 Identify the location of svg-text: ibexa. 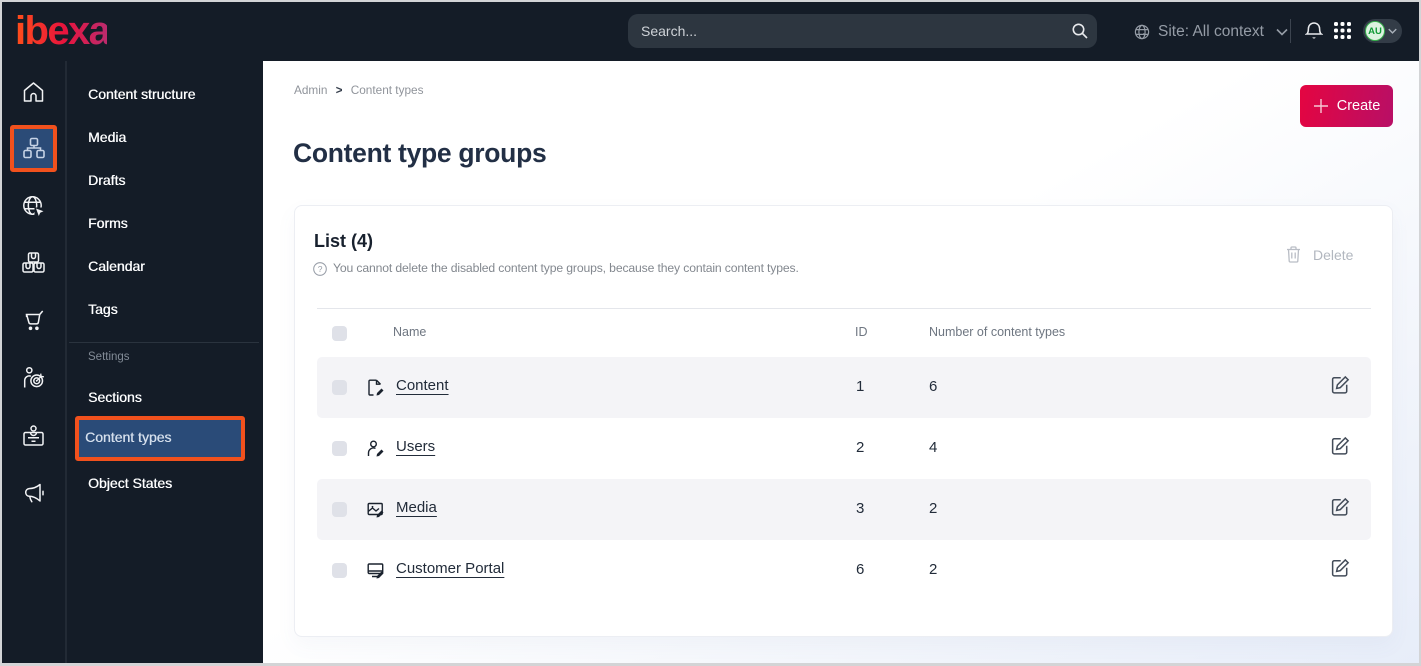
(61, 30).